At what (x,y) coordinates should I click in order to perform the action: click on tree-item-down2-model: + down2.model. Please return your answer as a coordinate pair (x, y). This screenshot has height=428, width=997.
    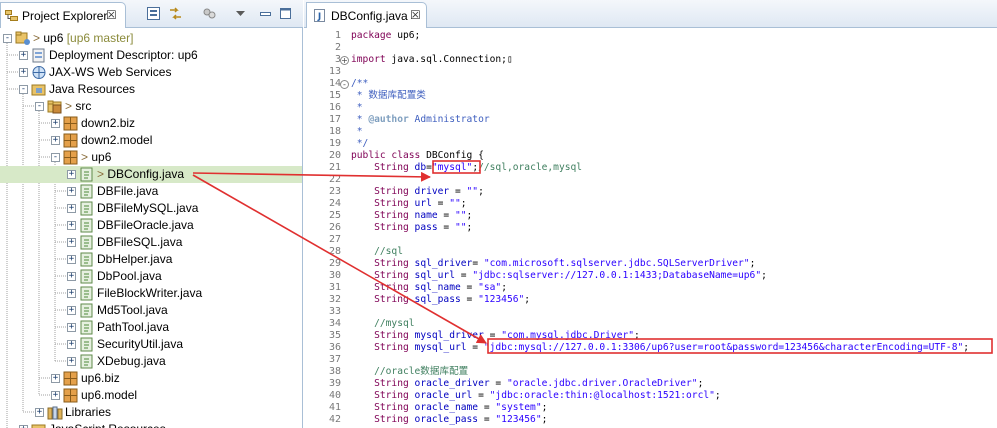
    Looking at the image, I should click on (151, 140).